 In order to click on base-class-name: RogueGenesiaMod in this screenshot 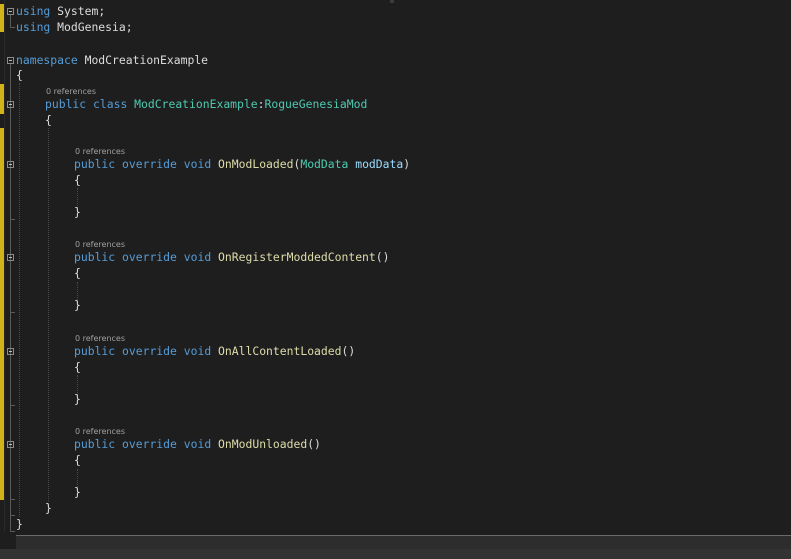, I will do `click(316, 104)`.